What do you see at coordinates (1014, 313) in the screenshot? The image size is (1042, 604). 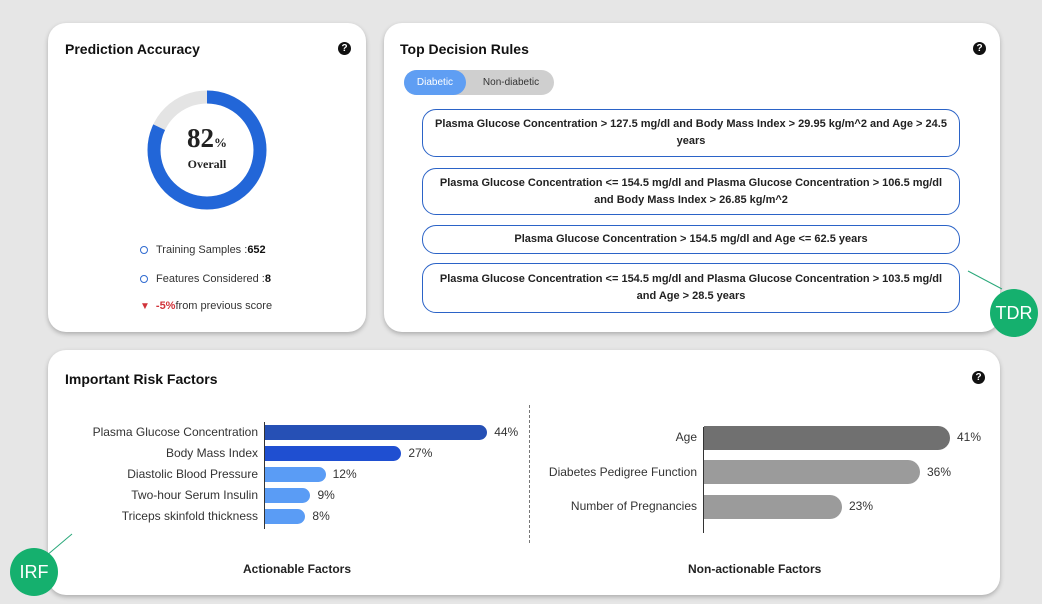 I see `tdr-badge: TDR` at bounding box center [1014, 313].